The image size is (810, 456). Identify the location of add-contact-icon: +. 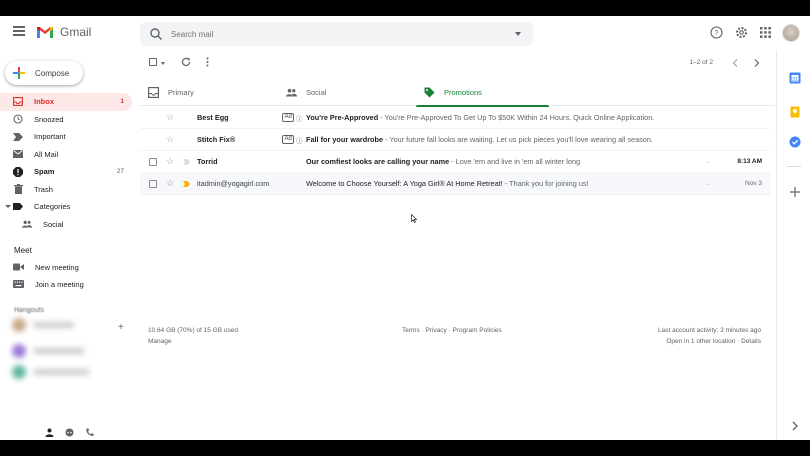
(121, 327).